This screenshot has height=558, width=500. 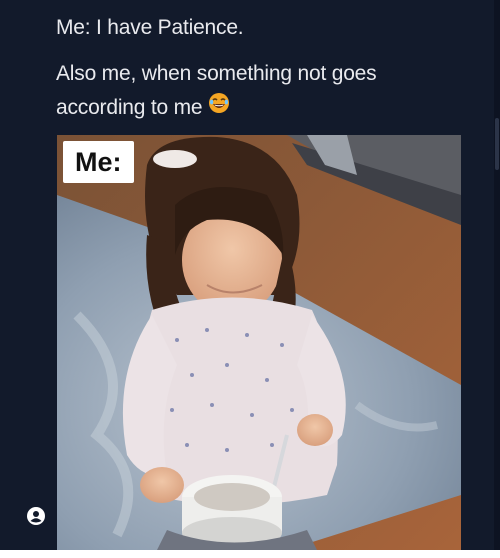 What do you see at coordinates (497, 275) in the screenshot?
I see `scrollbar` at bounding box center [497, 275].